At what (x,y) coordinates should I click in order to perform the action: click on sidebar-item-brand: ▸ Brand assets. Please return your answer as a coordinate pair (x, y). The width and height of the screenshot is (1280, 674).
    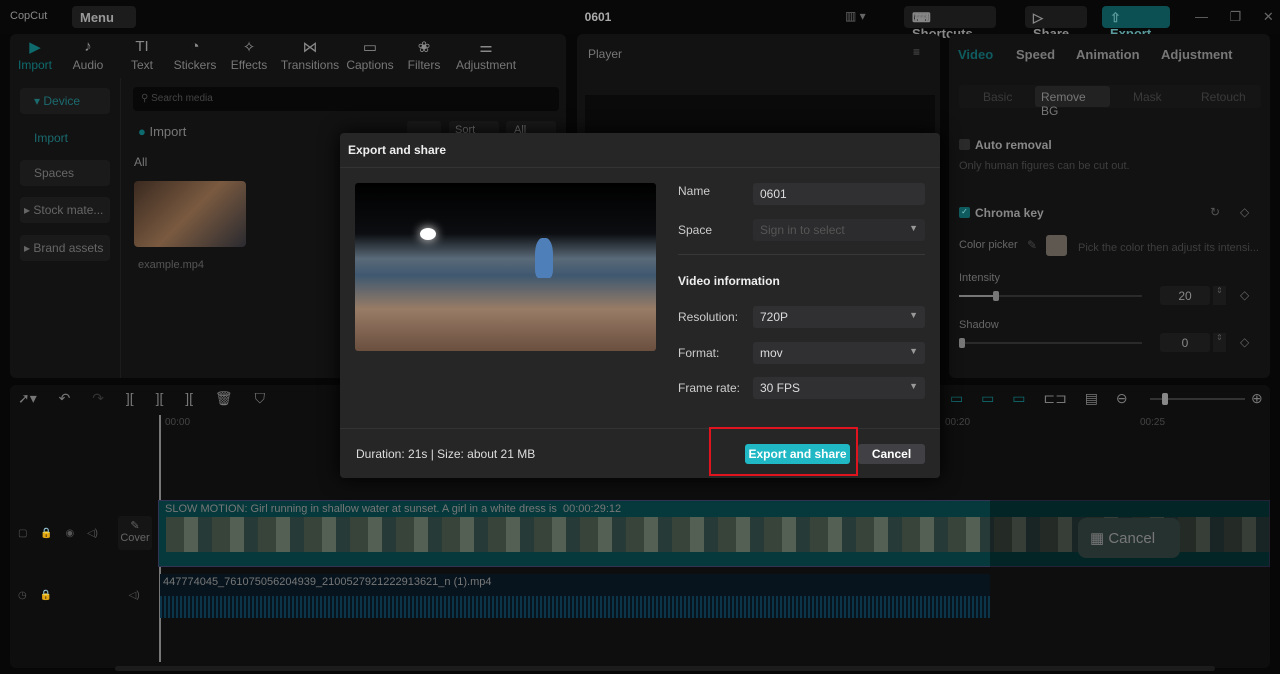
    Looking at the image, I should click on (65, 248).